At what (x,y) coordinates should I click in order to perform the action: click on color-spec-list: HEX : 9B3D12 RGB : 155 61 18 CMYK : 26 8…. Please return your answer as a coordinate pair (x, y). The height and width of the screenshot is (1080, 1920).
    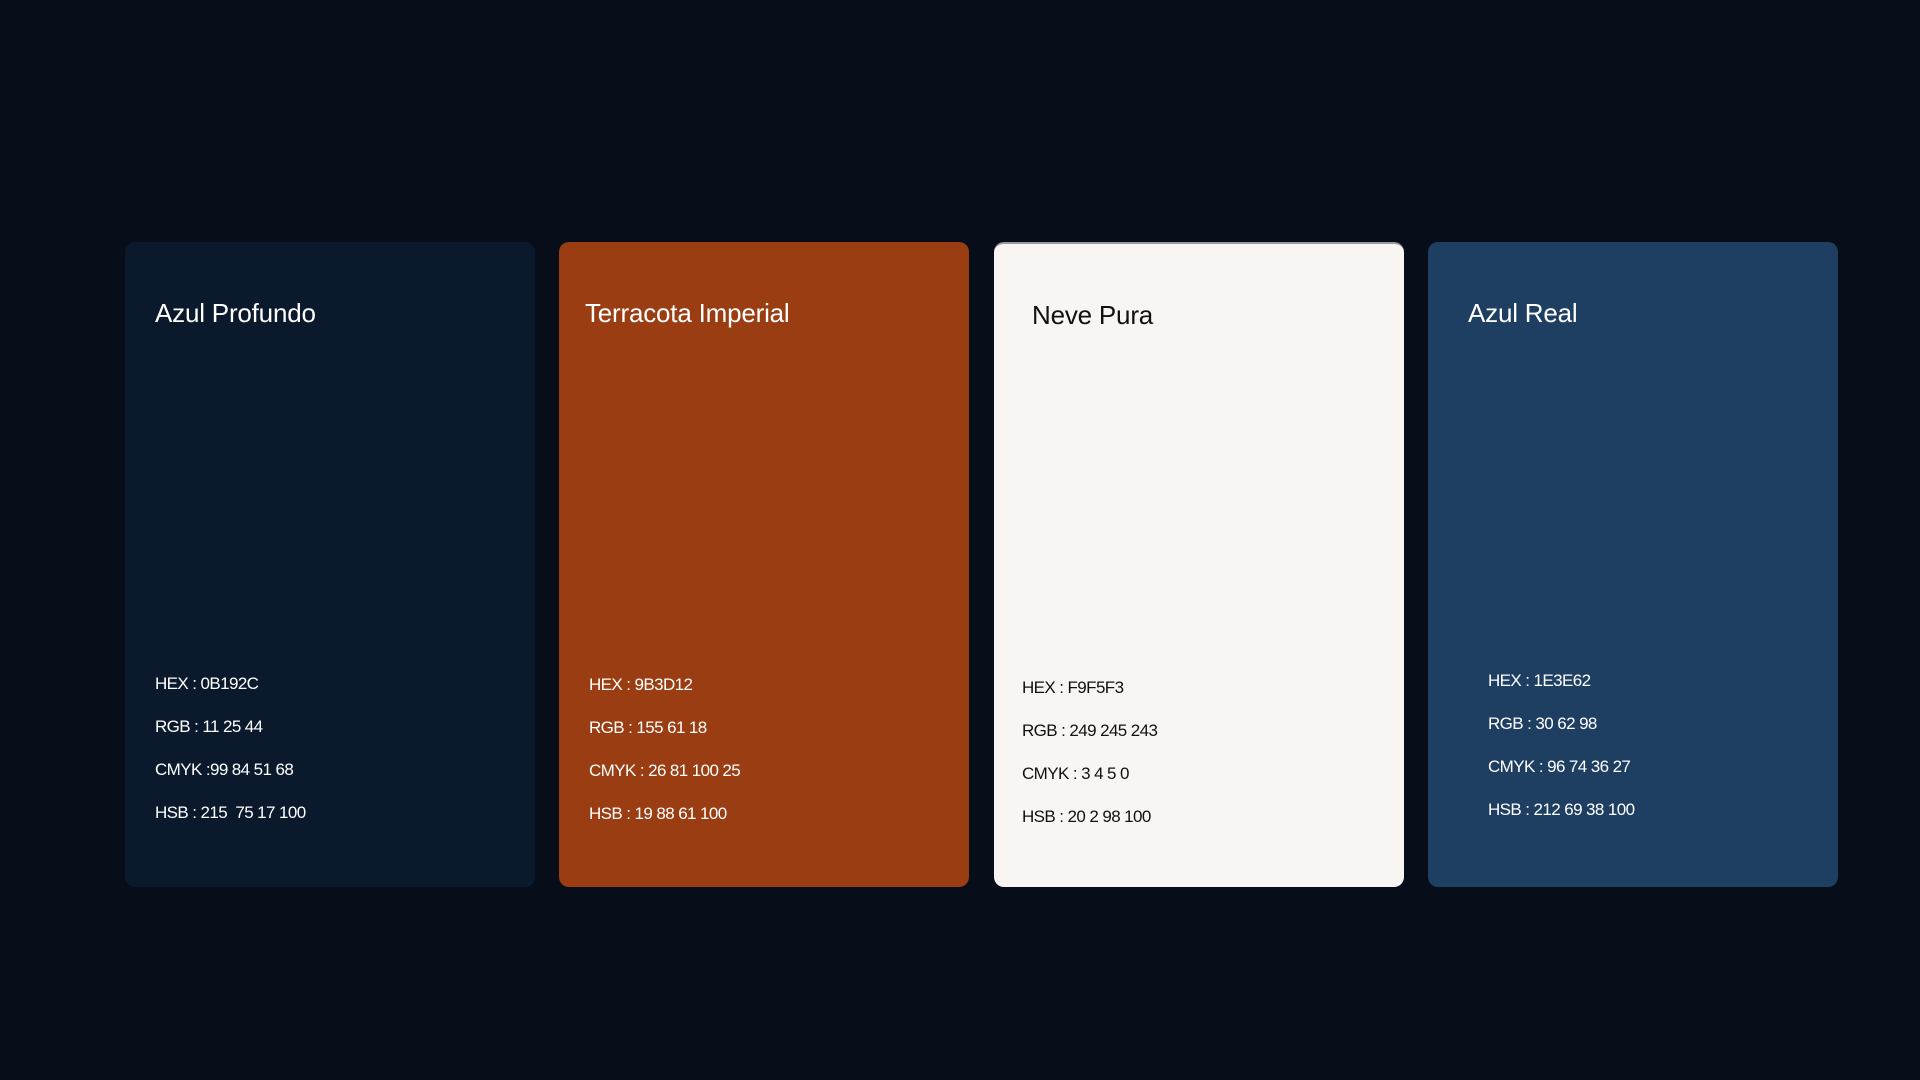
    Looking at the image, I should click on (665, 761).